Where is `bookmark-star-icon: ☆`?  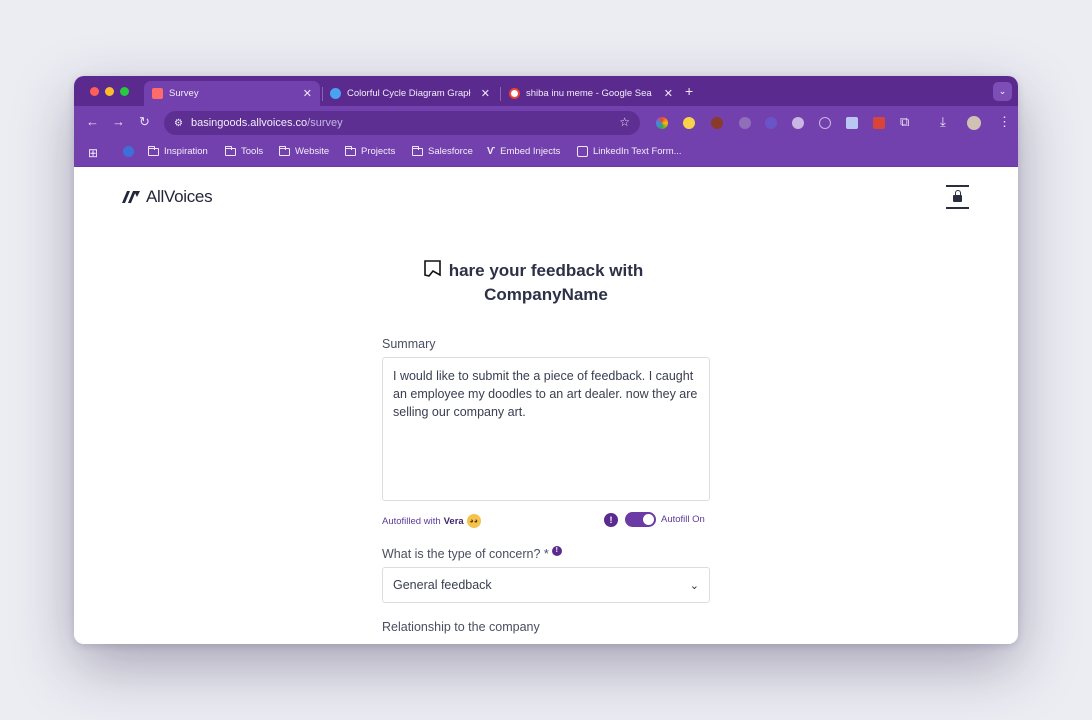
bookmark-star-icon: ☆ is located at coordinates (624, 122).